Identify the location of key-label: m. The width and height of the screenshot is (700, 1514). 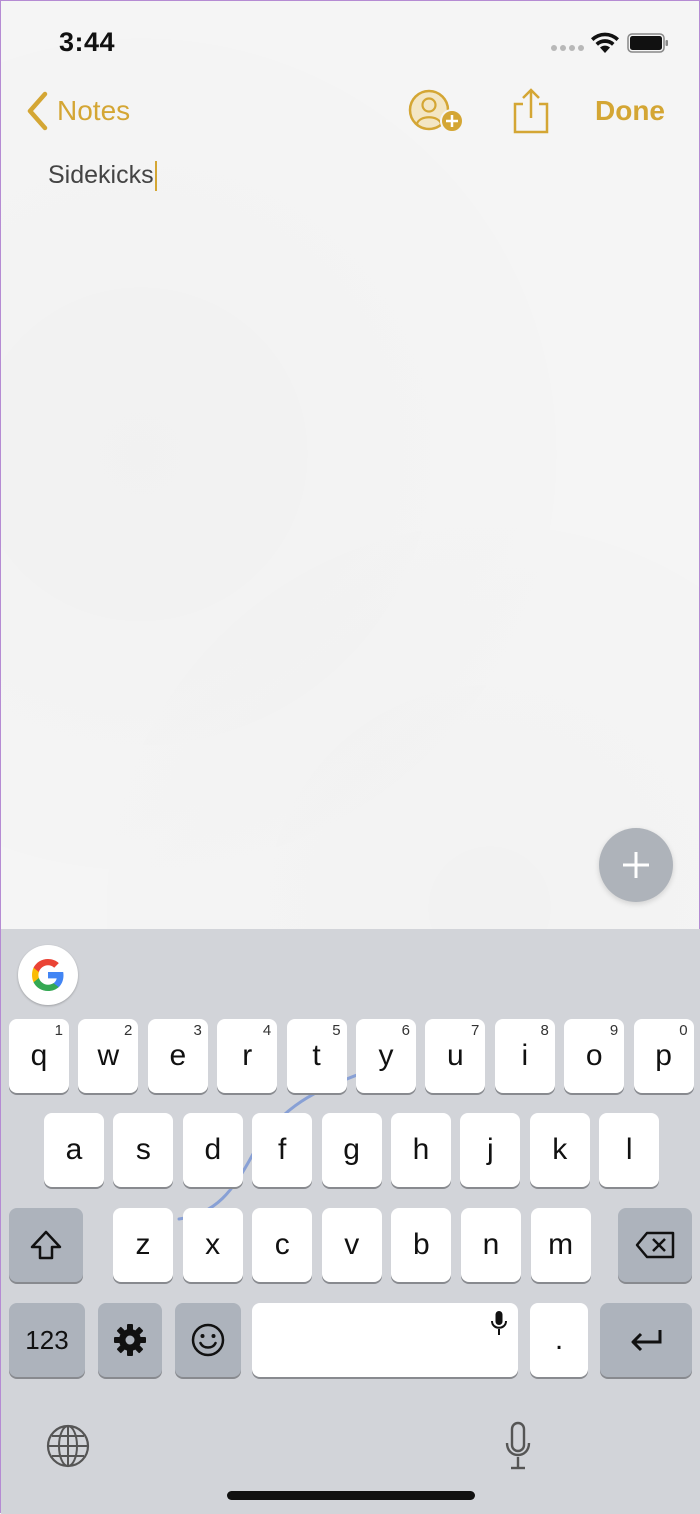
(561, 1244).